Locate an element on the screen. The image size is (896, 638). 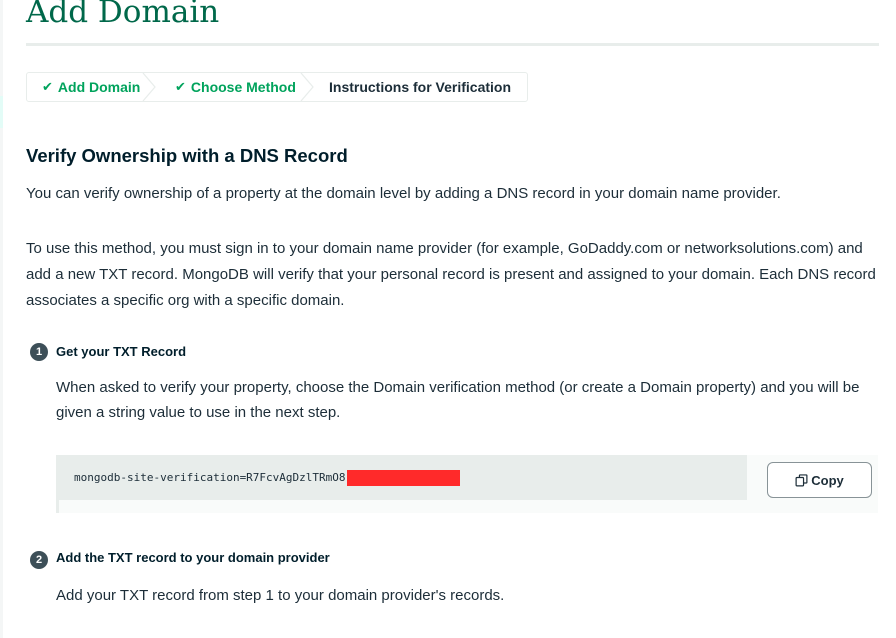
left-edge-accent is located at coordinates (1, 112).